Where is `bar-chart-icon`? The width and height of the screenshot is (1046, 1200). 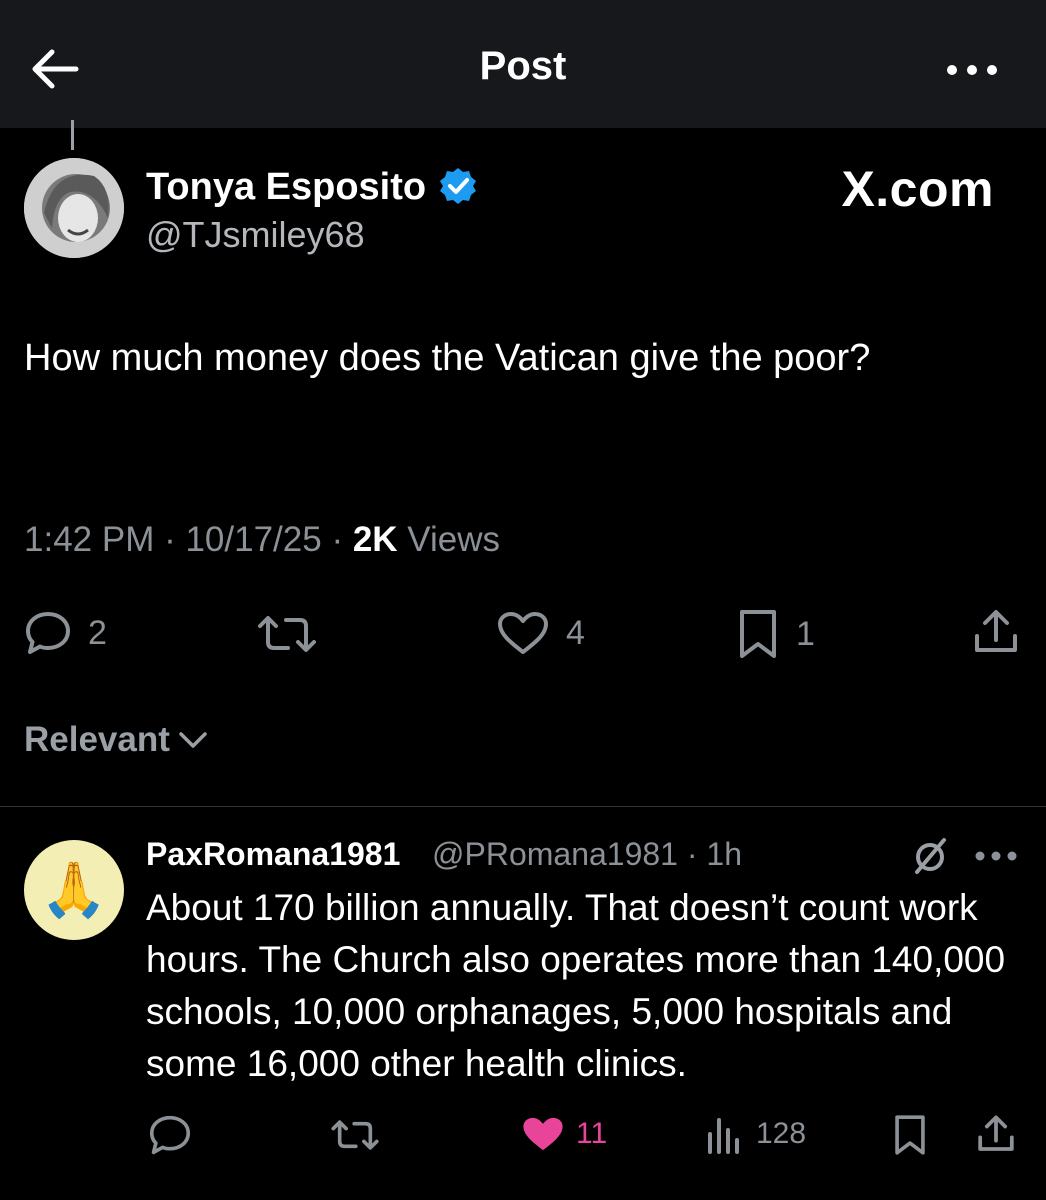 bar-chart-icon is located at coordinates (723, 1136).